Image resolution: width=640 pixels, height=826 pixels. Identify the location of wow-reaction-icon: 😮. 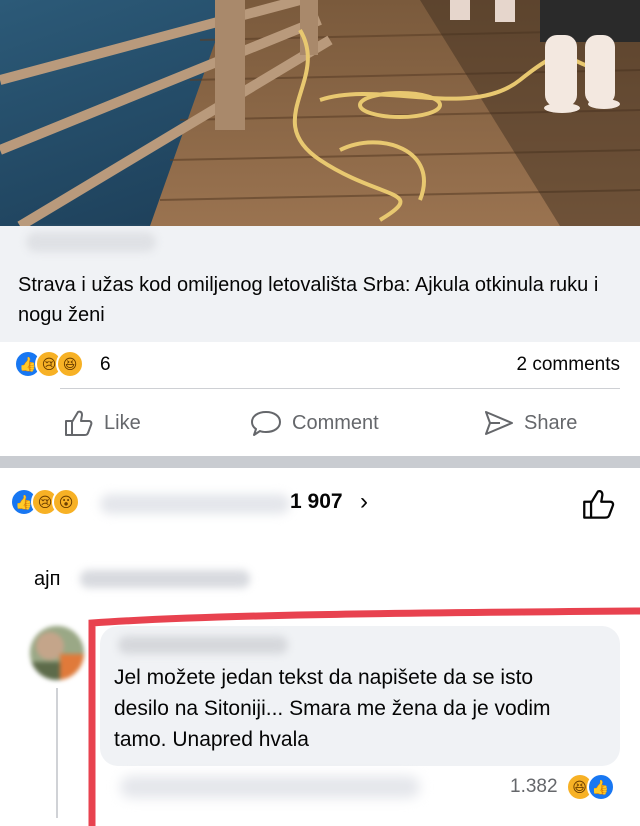
(66, 502).